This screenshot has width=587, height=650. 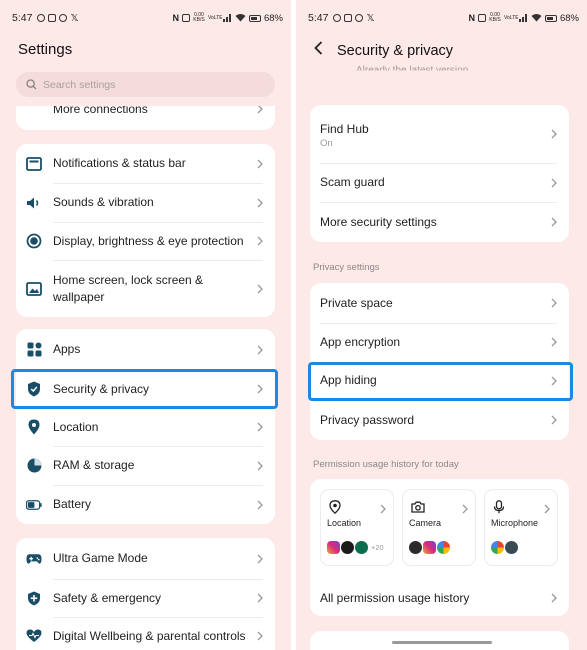 I want to click on back-arrow-icon, so click(x=318, y=50).